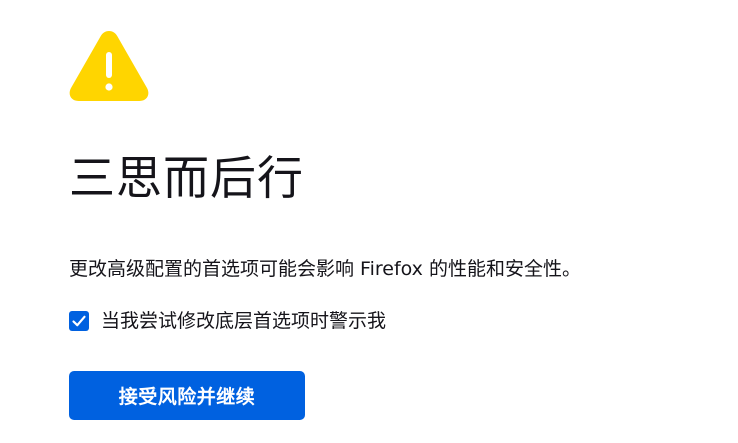  I want to click on checkmark-icon, so click(79, 321).